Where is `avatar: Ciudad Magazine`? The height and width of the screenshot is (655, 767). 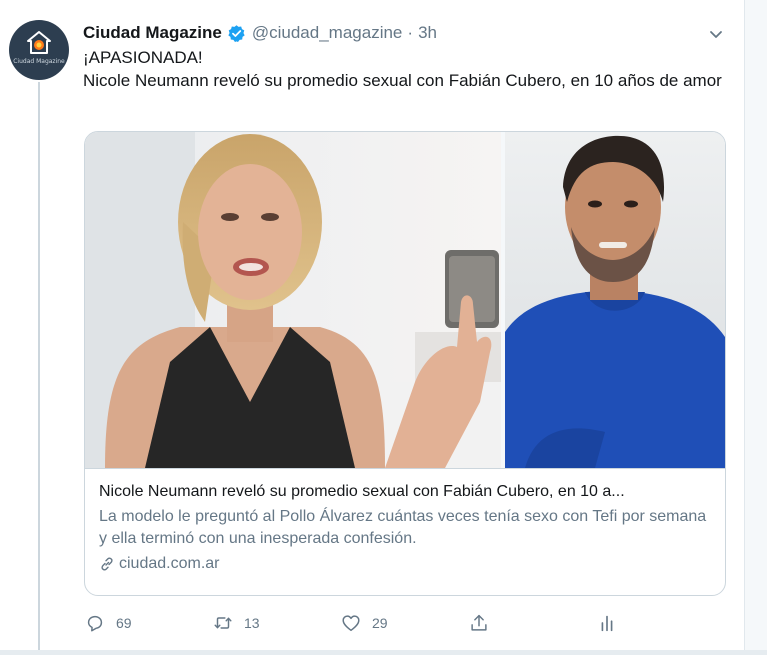
avatar: Ciudad Magazine is located at coordinates (39, 50).